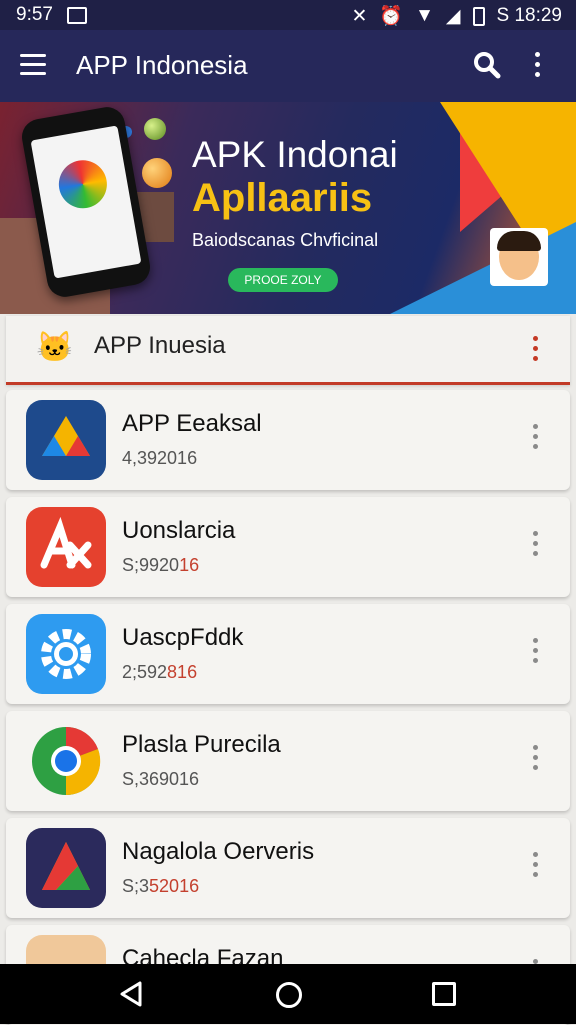 The width and height of the screenshot is (576, 1025). What do you see at coordinates (288, 350) in the screenshot?
I see `section-header: 🐱 APP Inuesia` at bounding box center [288, 350].